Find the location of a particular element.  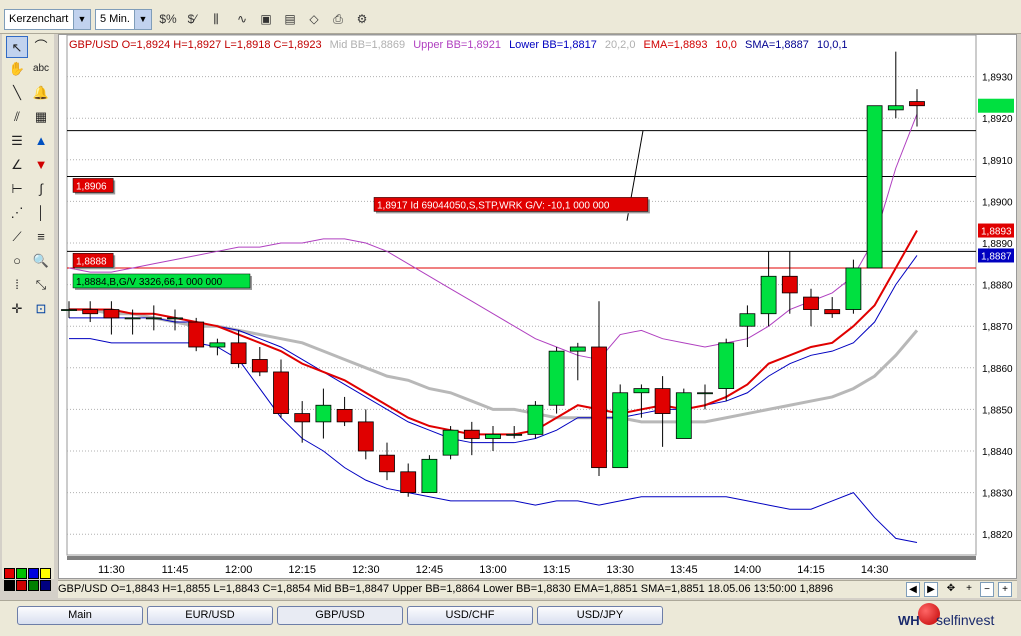

dollar-scale-icon: $% is located at coordinates (168, 19).